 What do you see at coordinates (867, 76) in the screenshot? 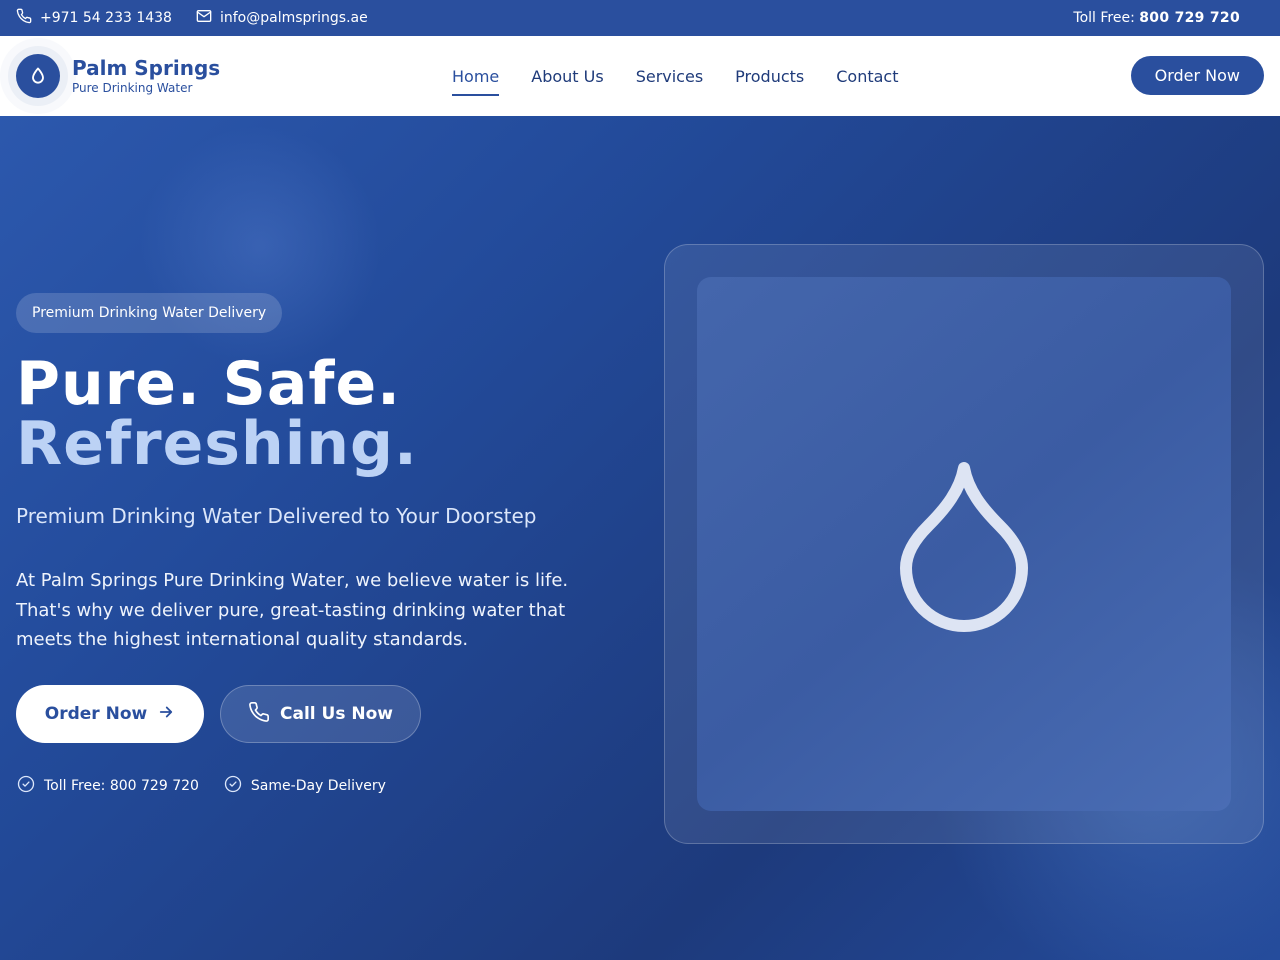
I see `nav-contact: Contact` at bounding box center [867, 76].